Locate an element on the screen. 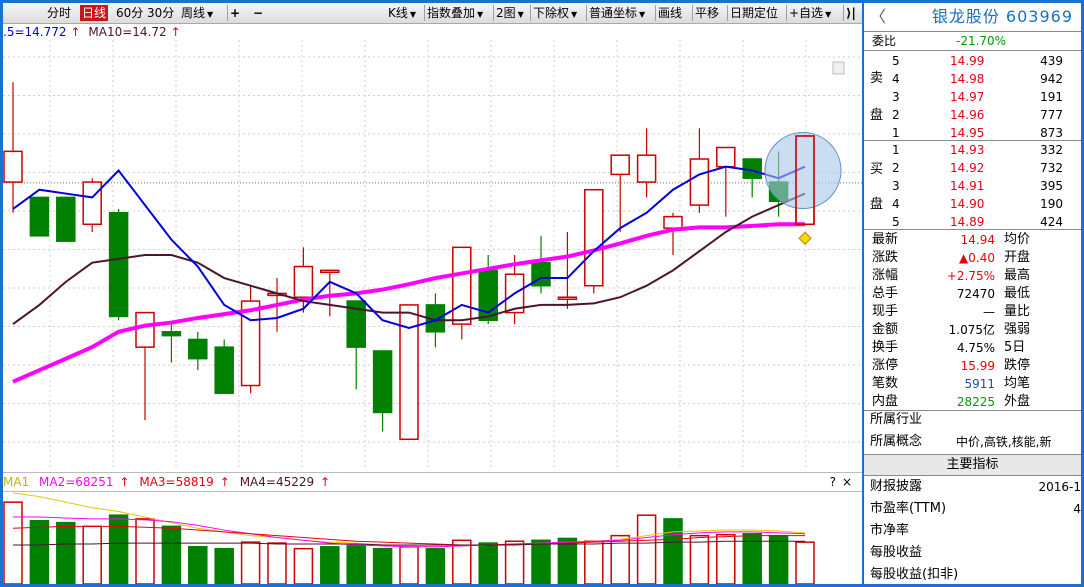 This screenshot has height=587, width=1084. quote-row: 涨停 15.99 跌停 is located at coordinates (972, 366).